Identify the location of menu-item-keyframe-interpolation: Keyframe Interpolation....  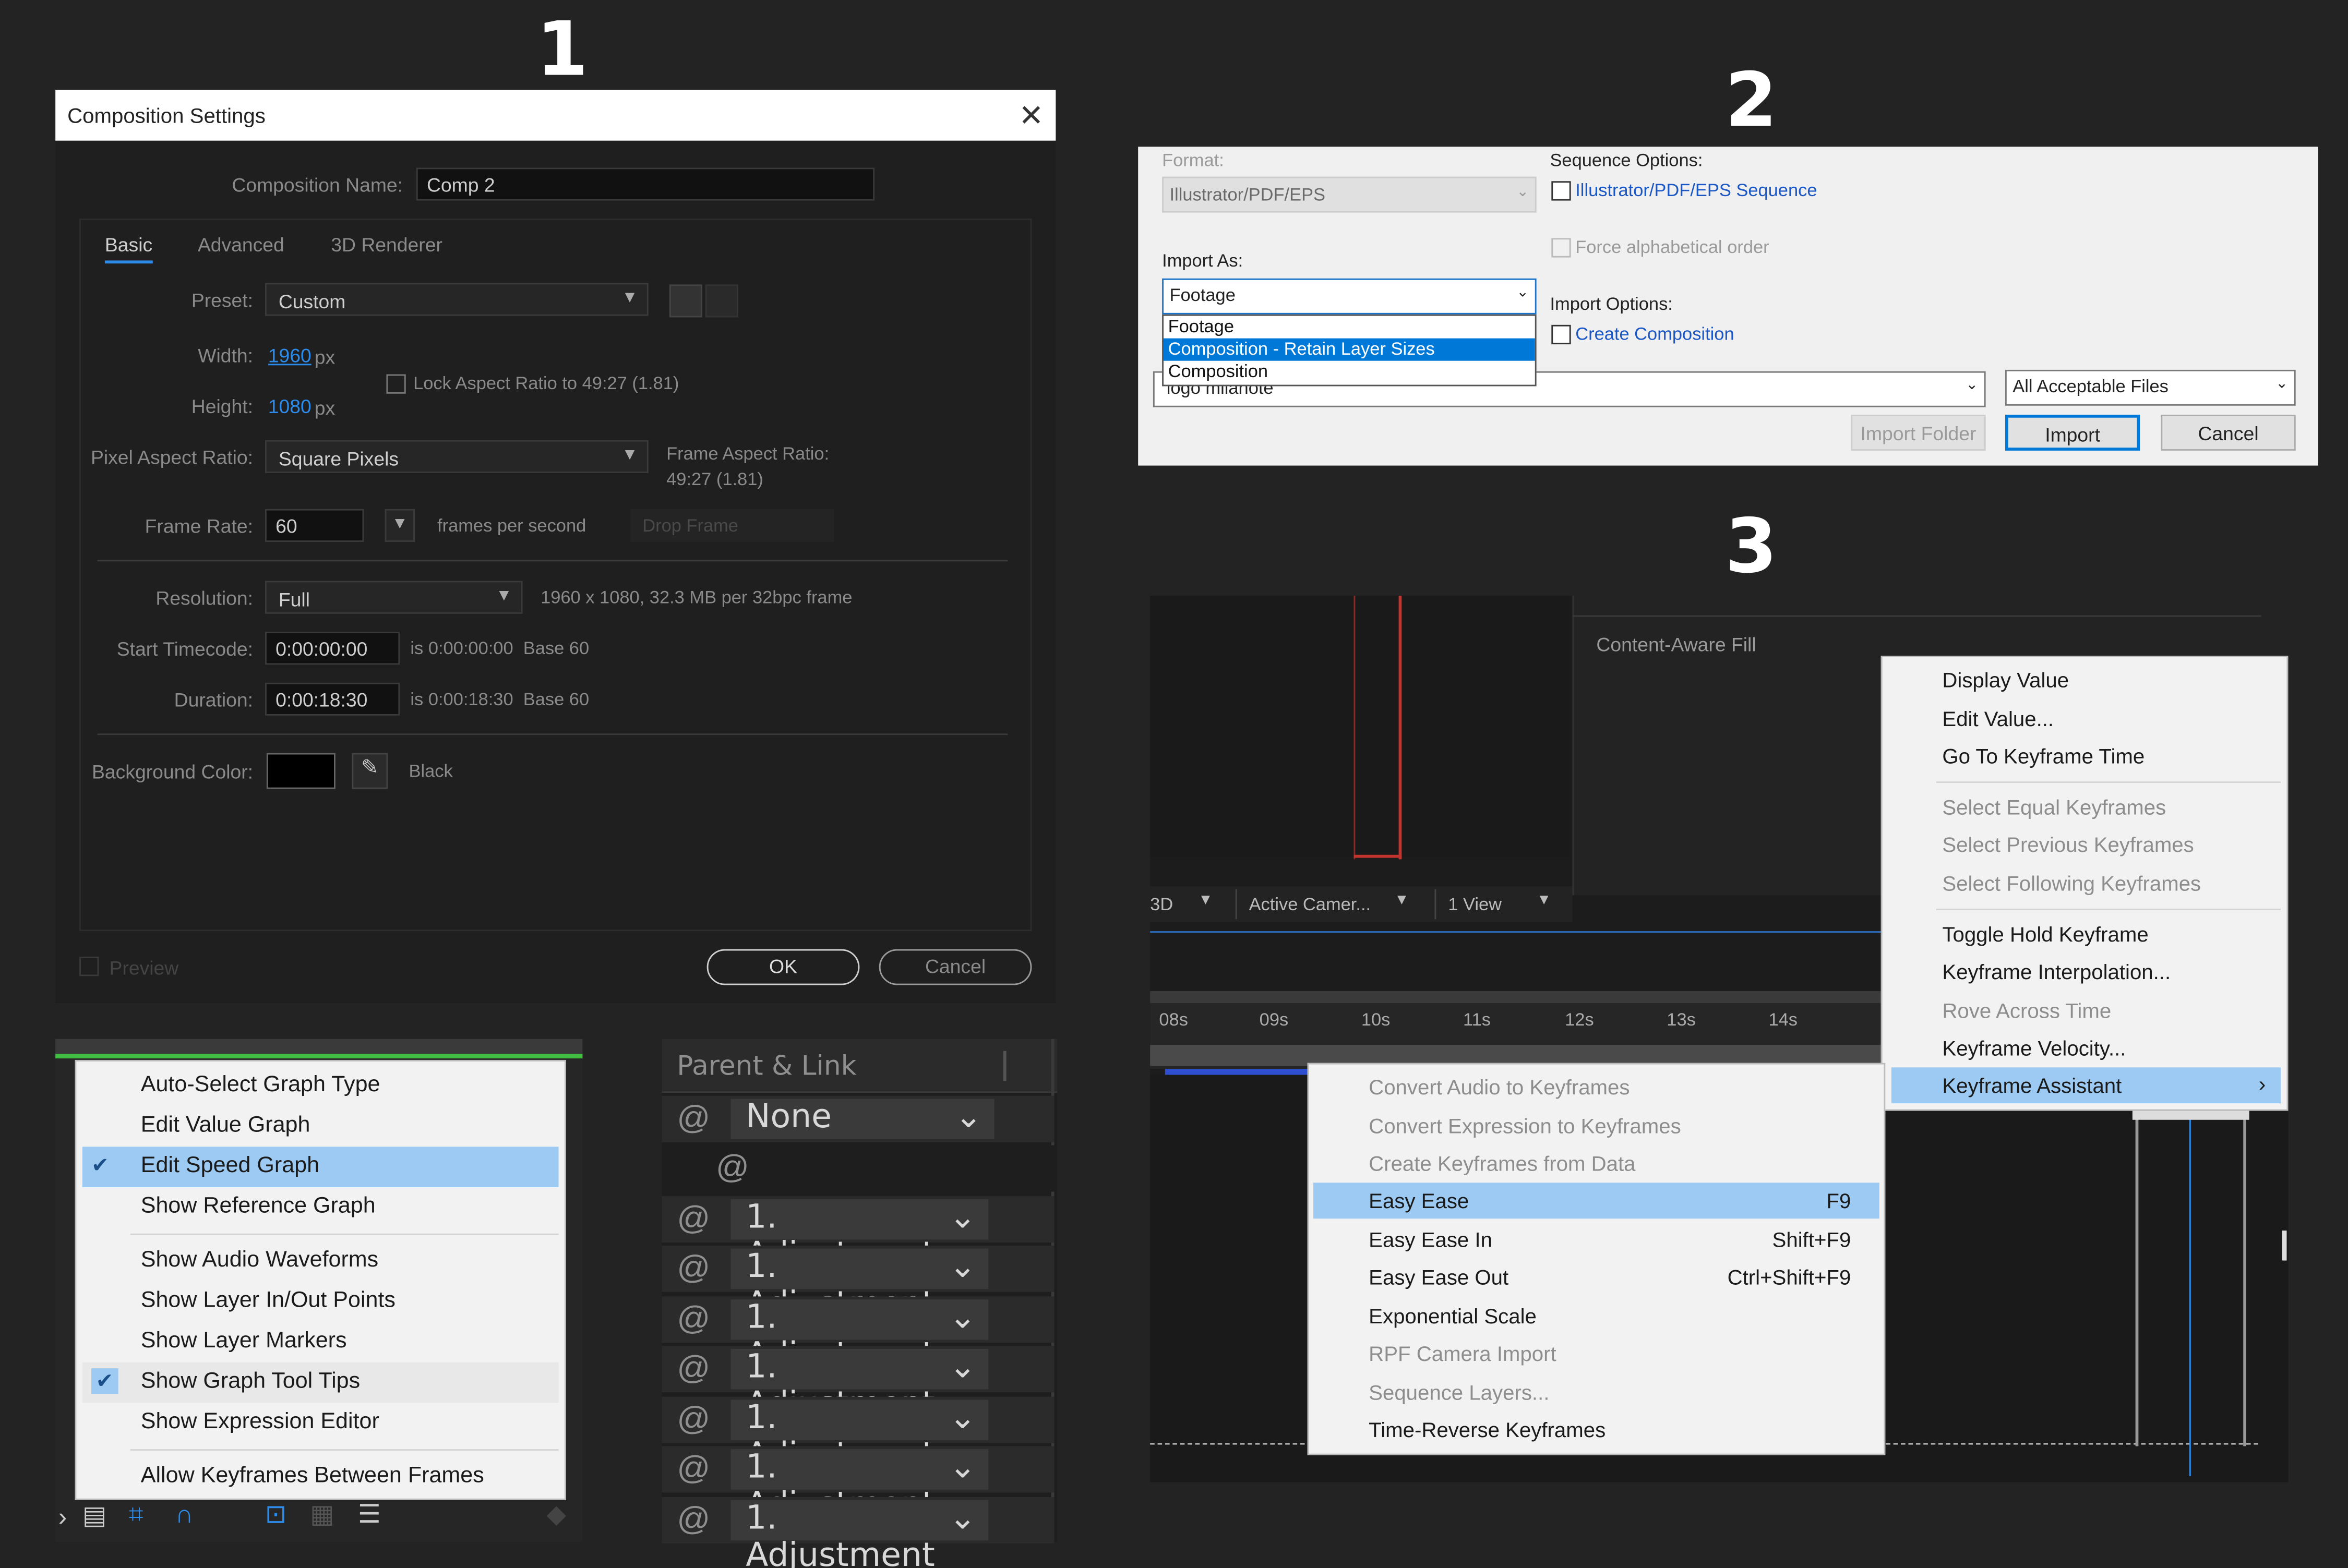
(2085, 972).